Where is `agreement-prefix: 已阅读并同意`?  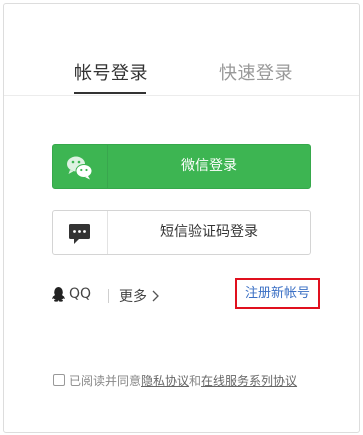
agreement-prefix: 已阅读并同意 is located at coordinates (105, 380).